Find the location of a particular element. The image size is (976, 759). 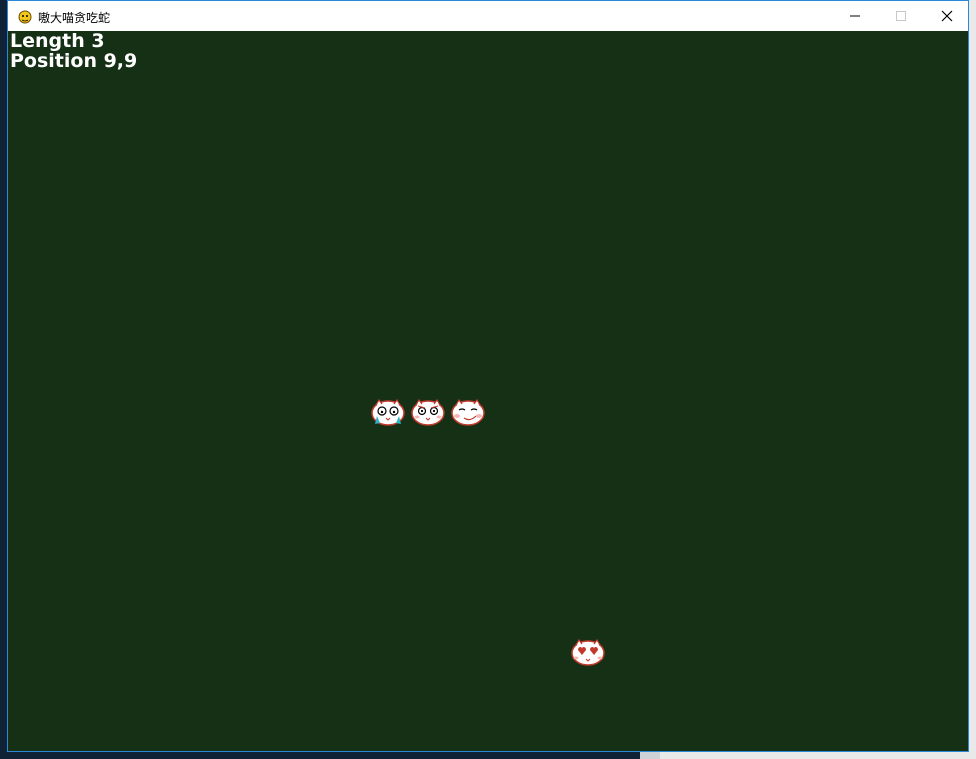

snake-segment-worried-cat-icon is located at coordinates (428, 412).